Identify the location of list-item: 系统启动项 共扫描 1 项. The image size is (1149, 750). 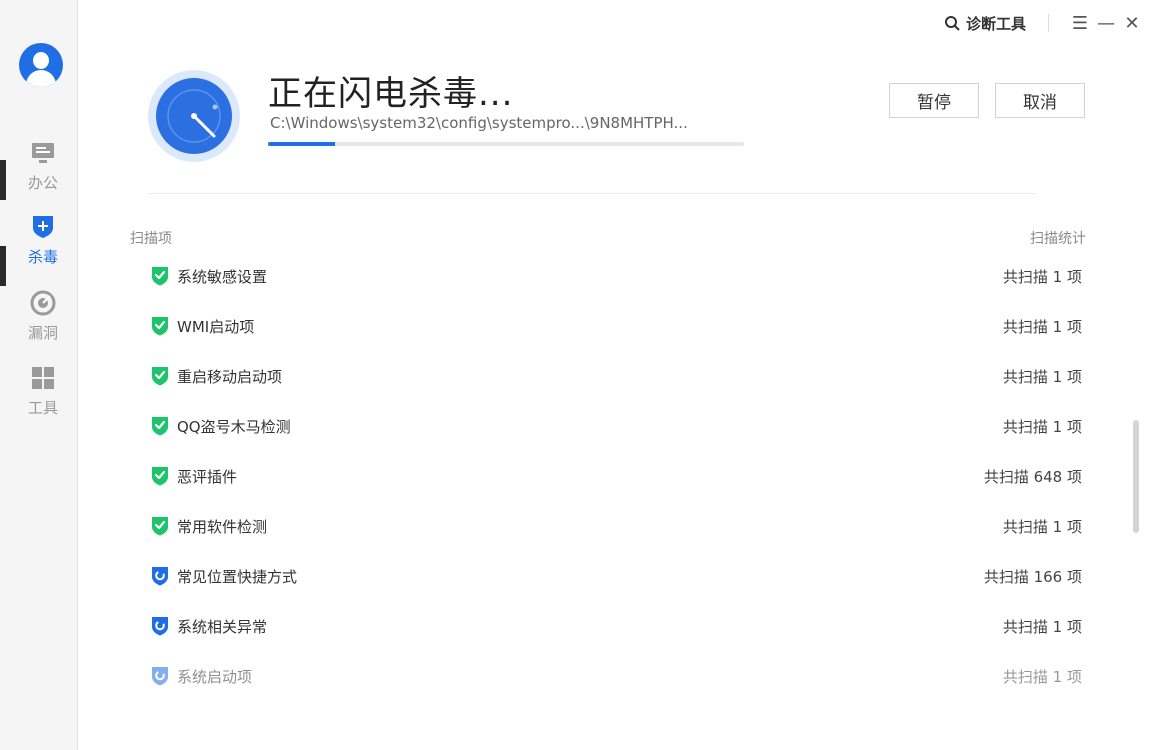
(616, 676).